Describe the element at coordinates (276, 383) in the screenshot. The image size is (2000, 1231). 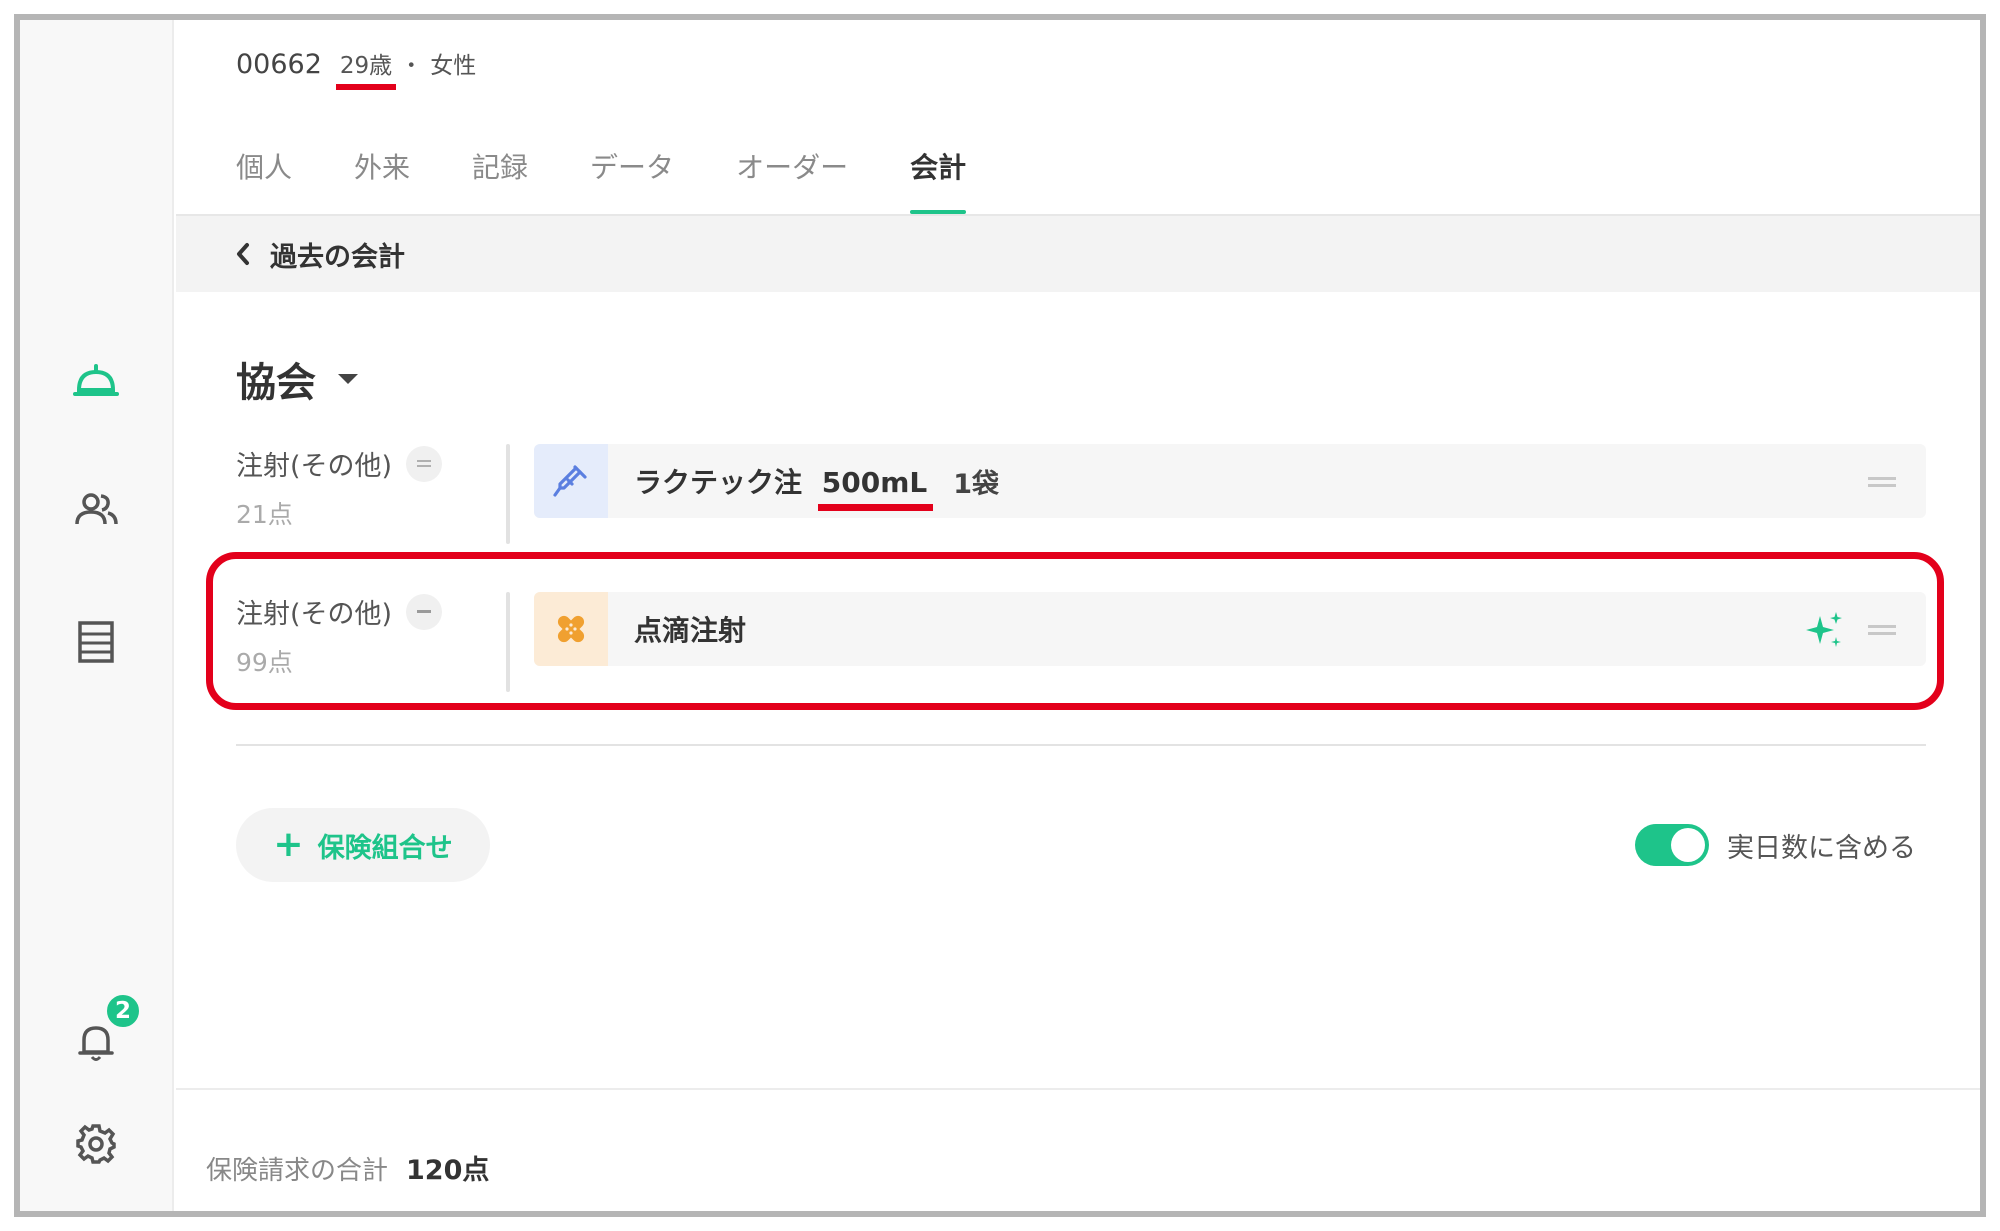
I see `insurer-name: 協会` at that location.